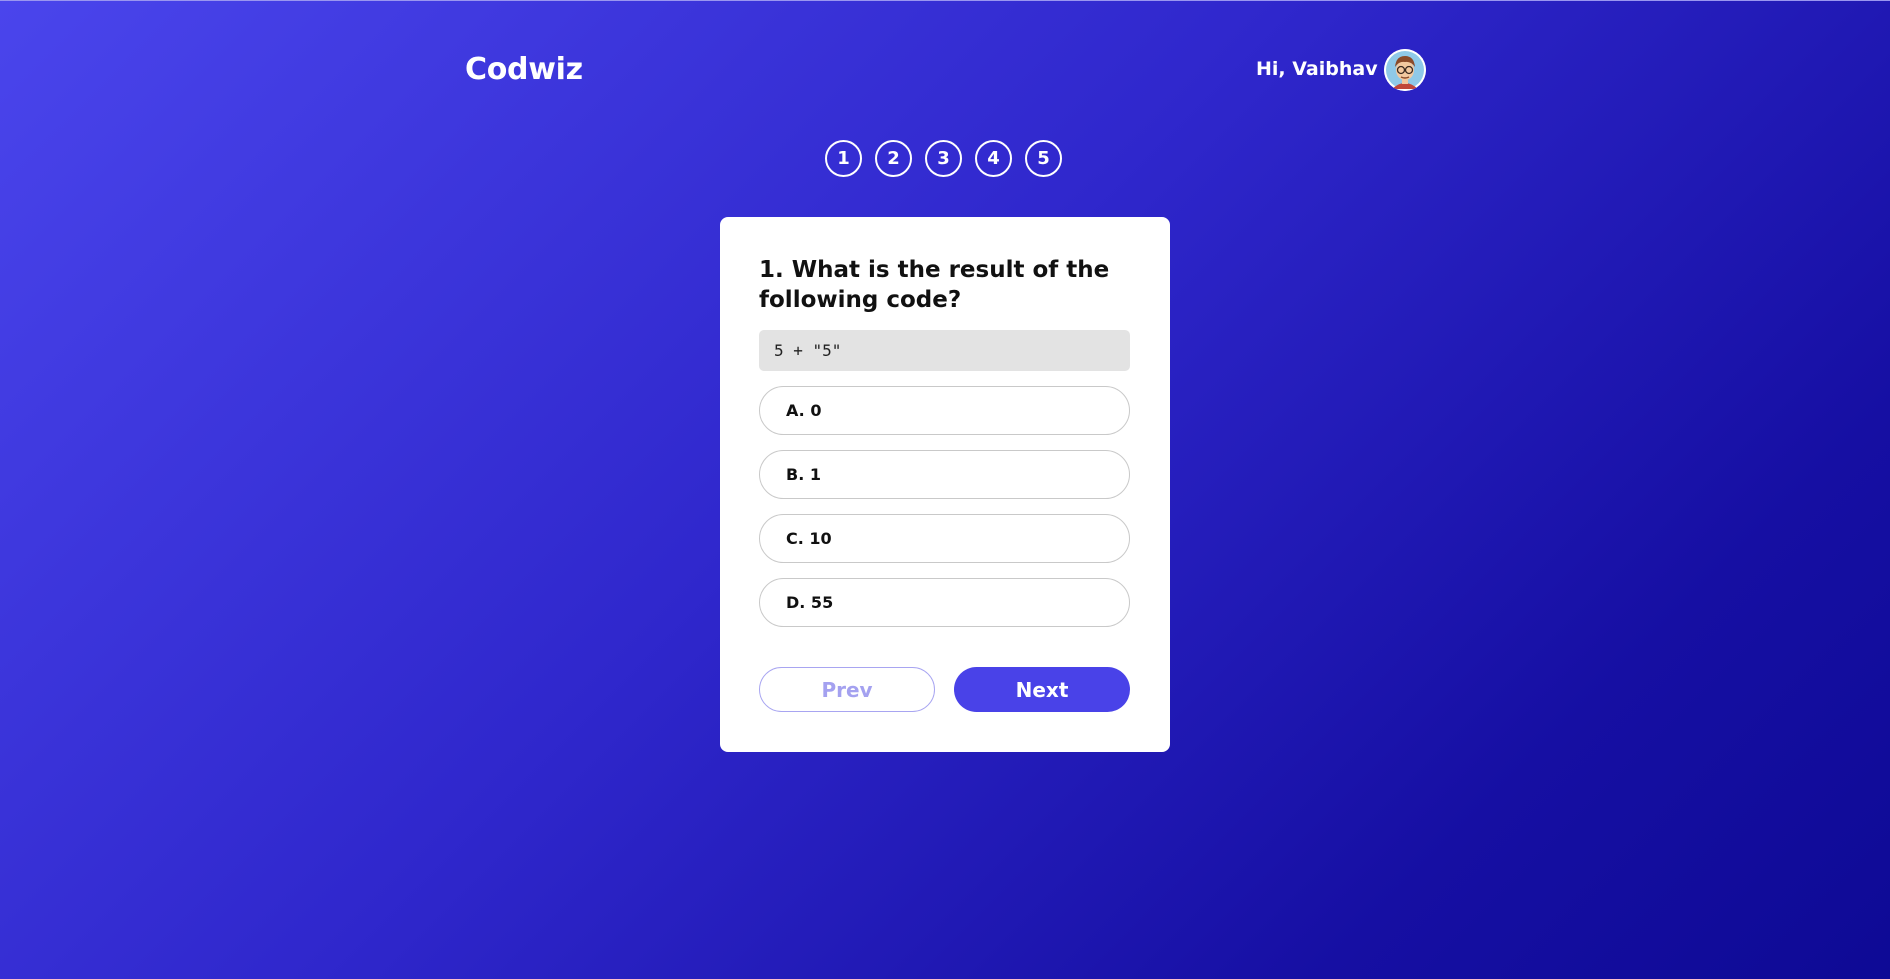 The height and width of the screenshot is (979, 1890). I want to click on brand-logo: Codwiz, so click(524, 69).